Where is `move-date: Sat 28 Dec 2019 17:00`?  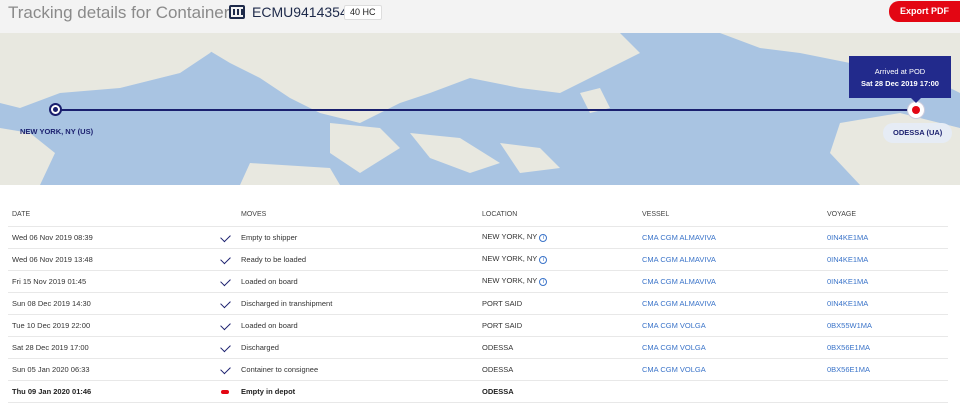 move-date: Sat 28 Dec 2019 17:00 is located at coordinates (112, 347).